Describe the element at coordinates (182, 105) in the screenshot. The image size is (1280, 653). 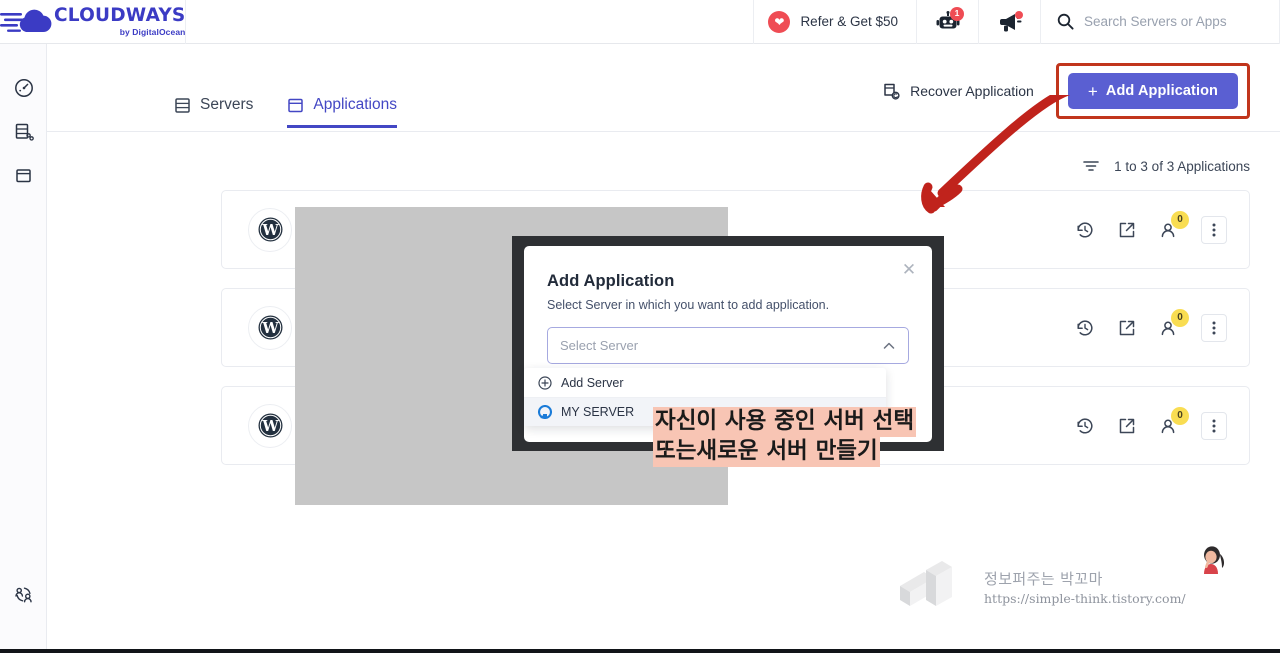
I see `server-icon` at that location.